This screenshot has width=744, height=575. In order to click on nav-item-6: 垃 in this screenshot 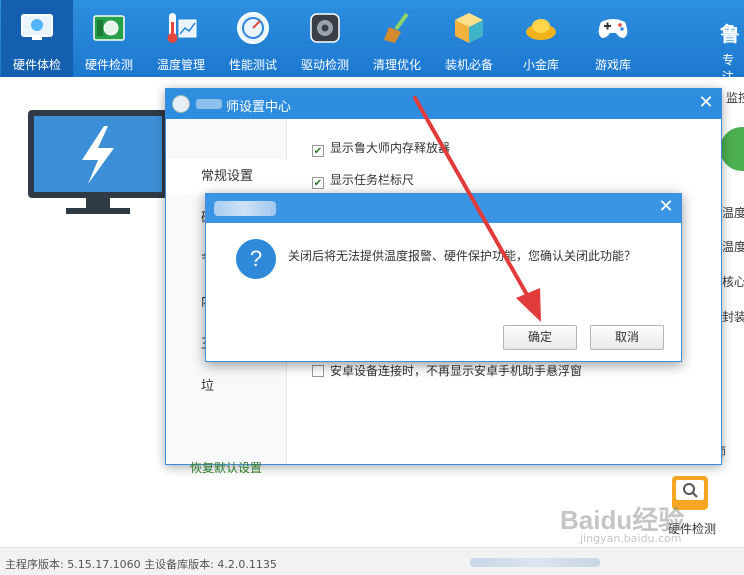, I will do `click(226, 387)`.